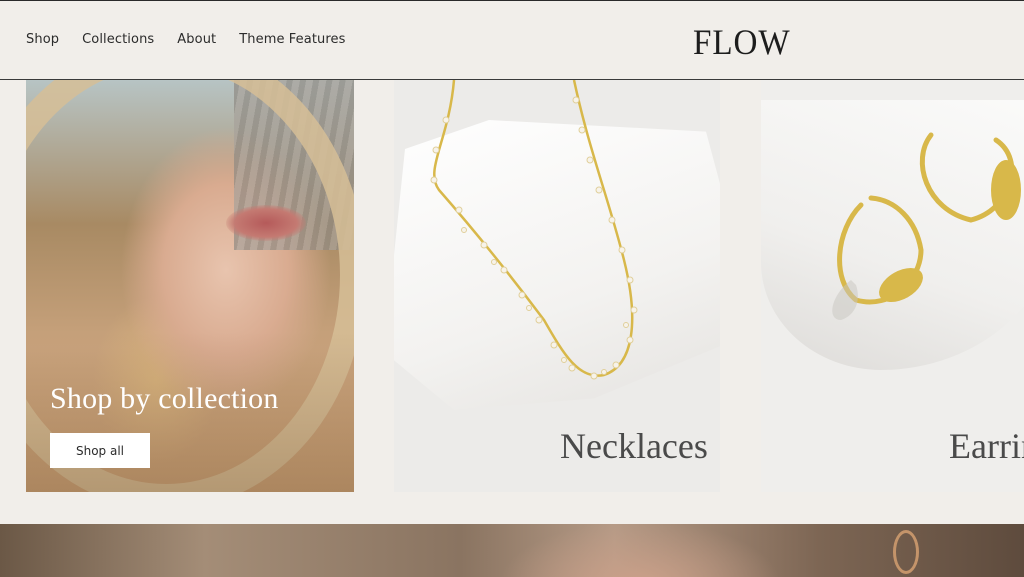  What do you see at coordinates (512, 550) in the screenshot?
I see `hero-banner-image` at bounding box center [512, 550].